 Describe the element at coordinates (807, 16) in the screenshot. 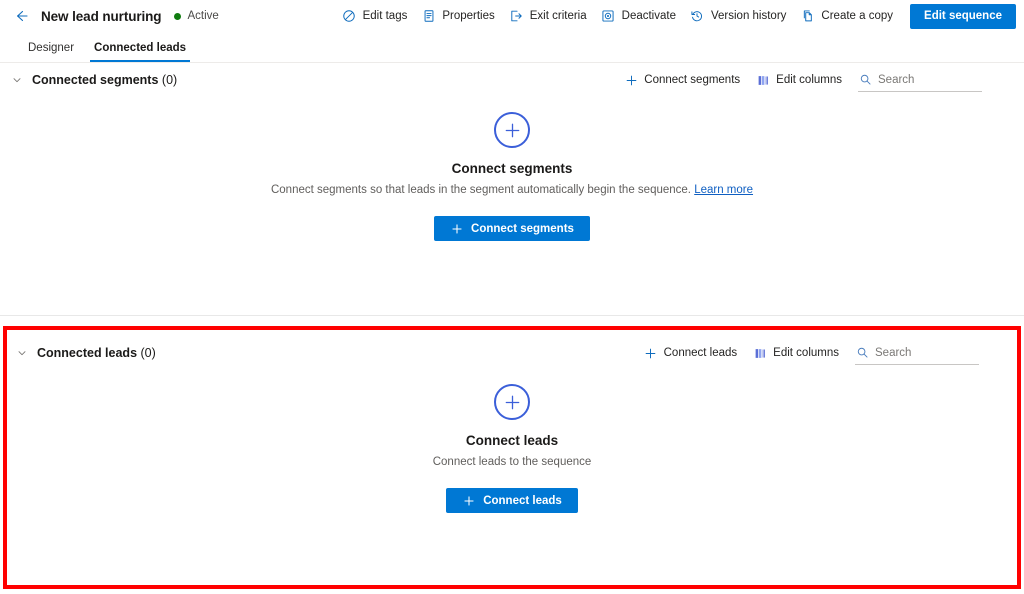

I see `copy-icon` at that location.